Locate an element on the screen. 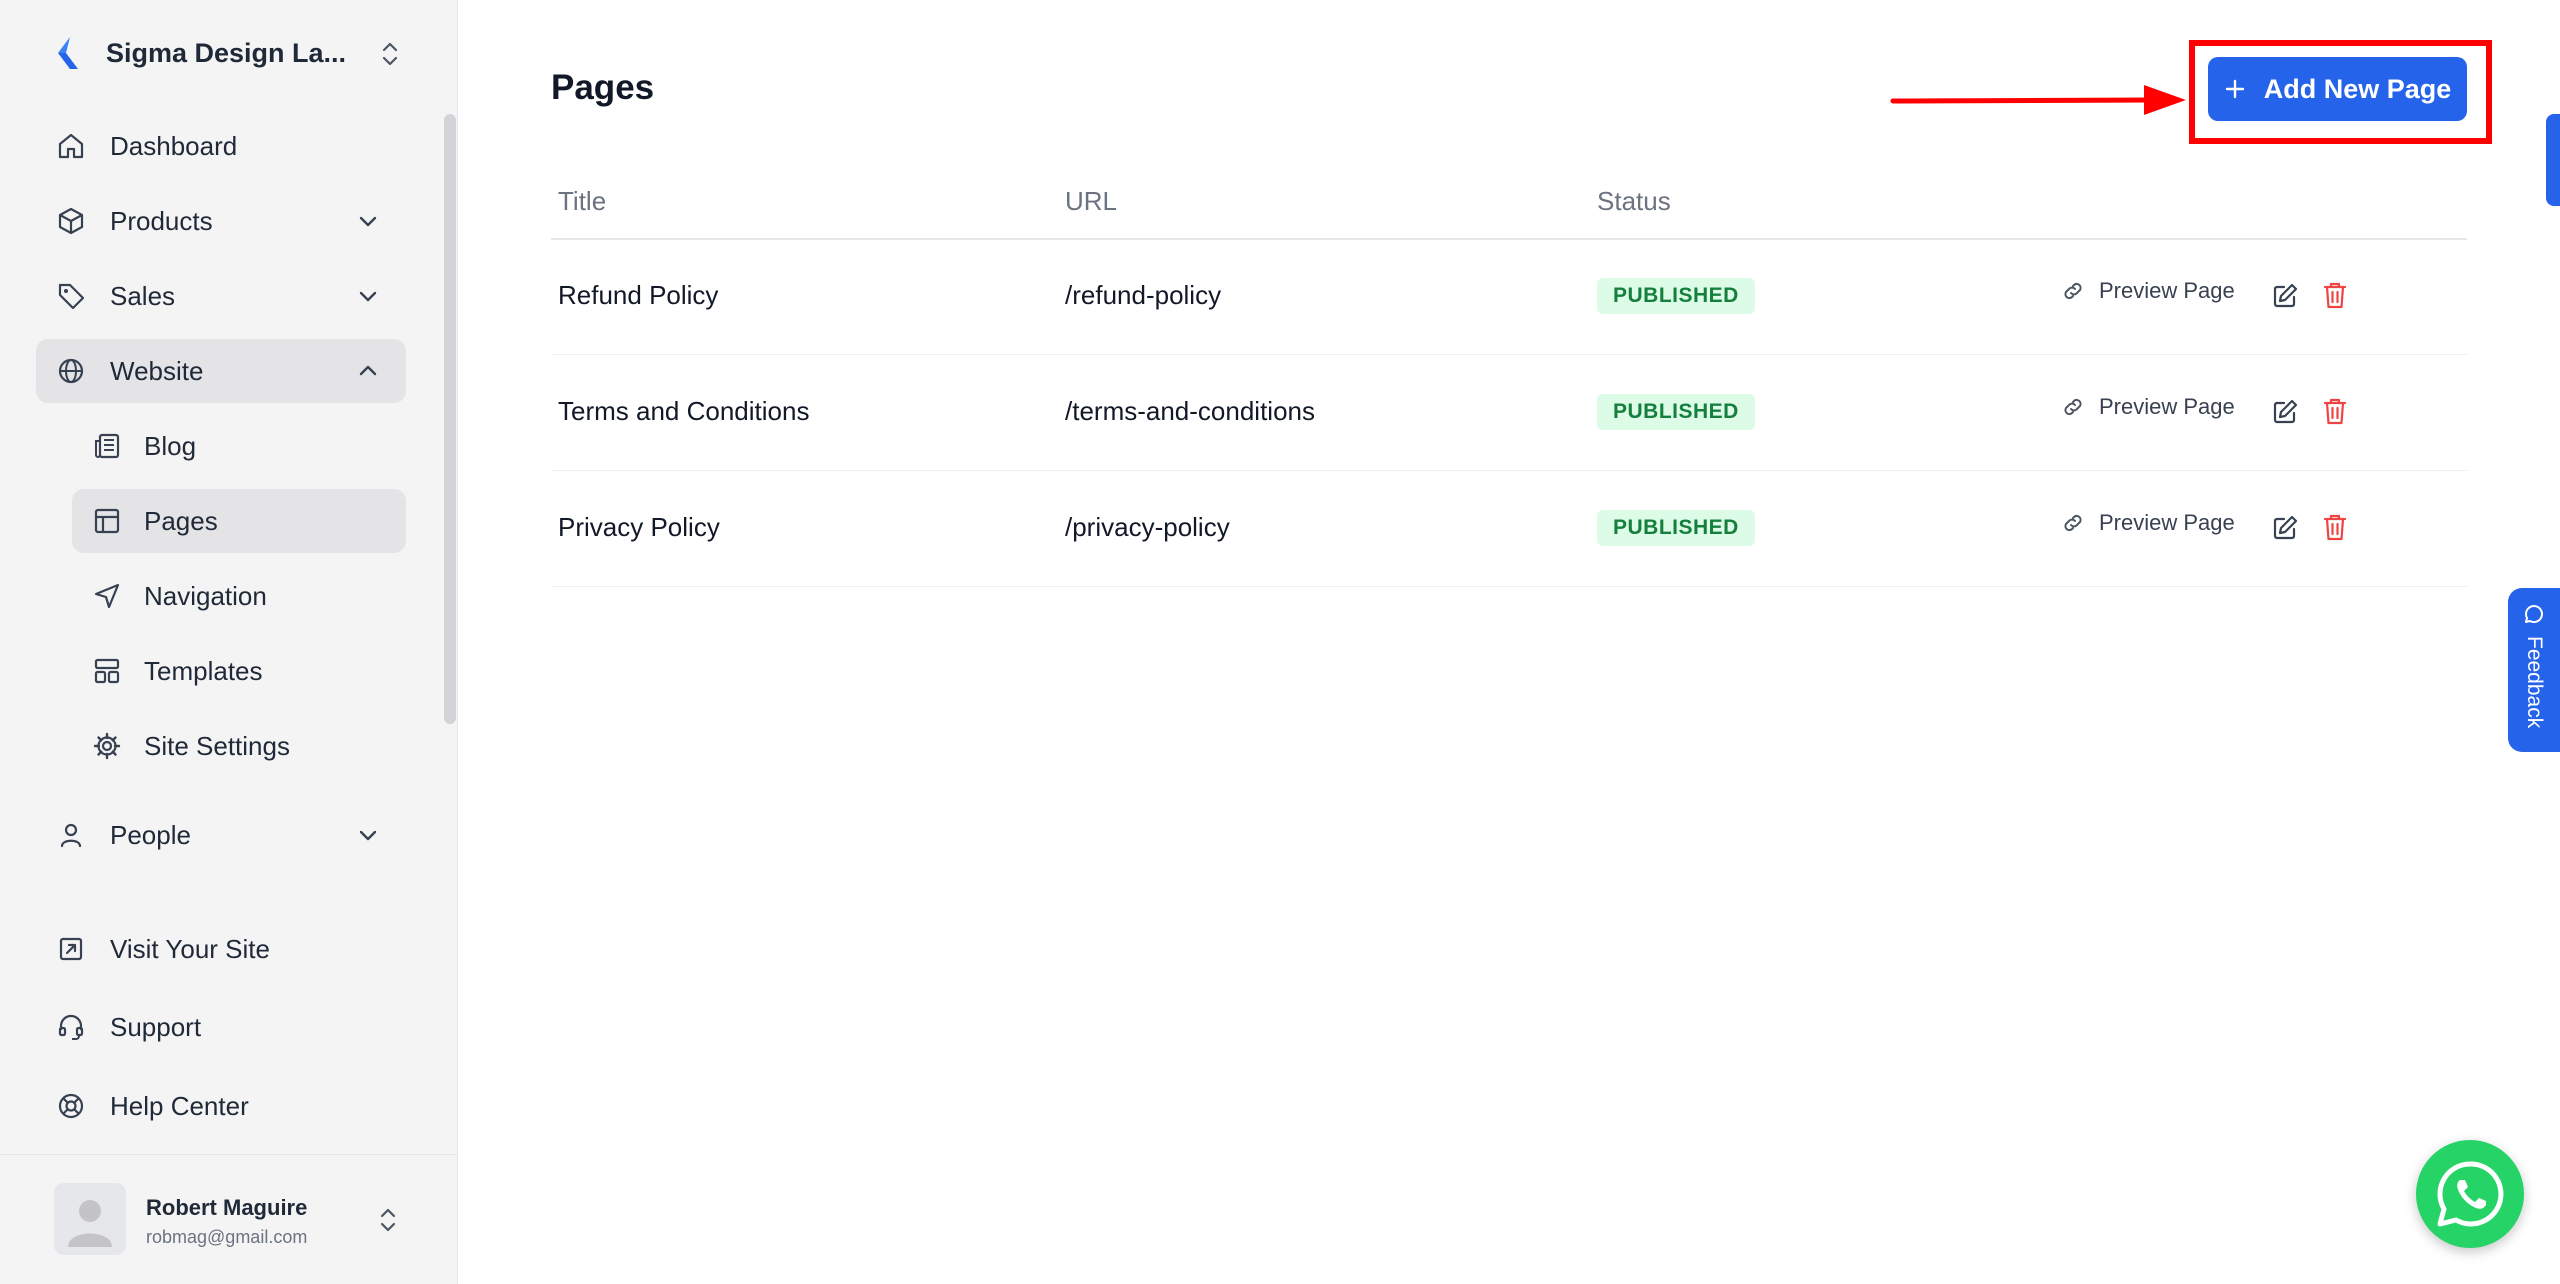 The image size is (2560, 1284). tag-icon is located at coordinates (71, 296).